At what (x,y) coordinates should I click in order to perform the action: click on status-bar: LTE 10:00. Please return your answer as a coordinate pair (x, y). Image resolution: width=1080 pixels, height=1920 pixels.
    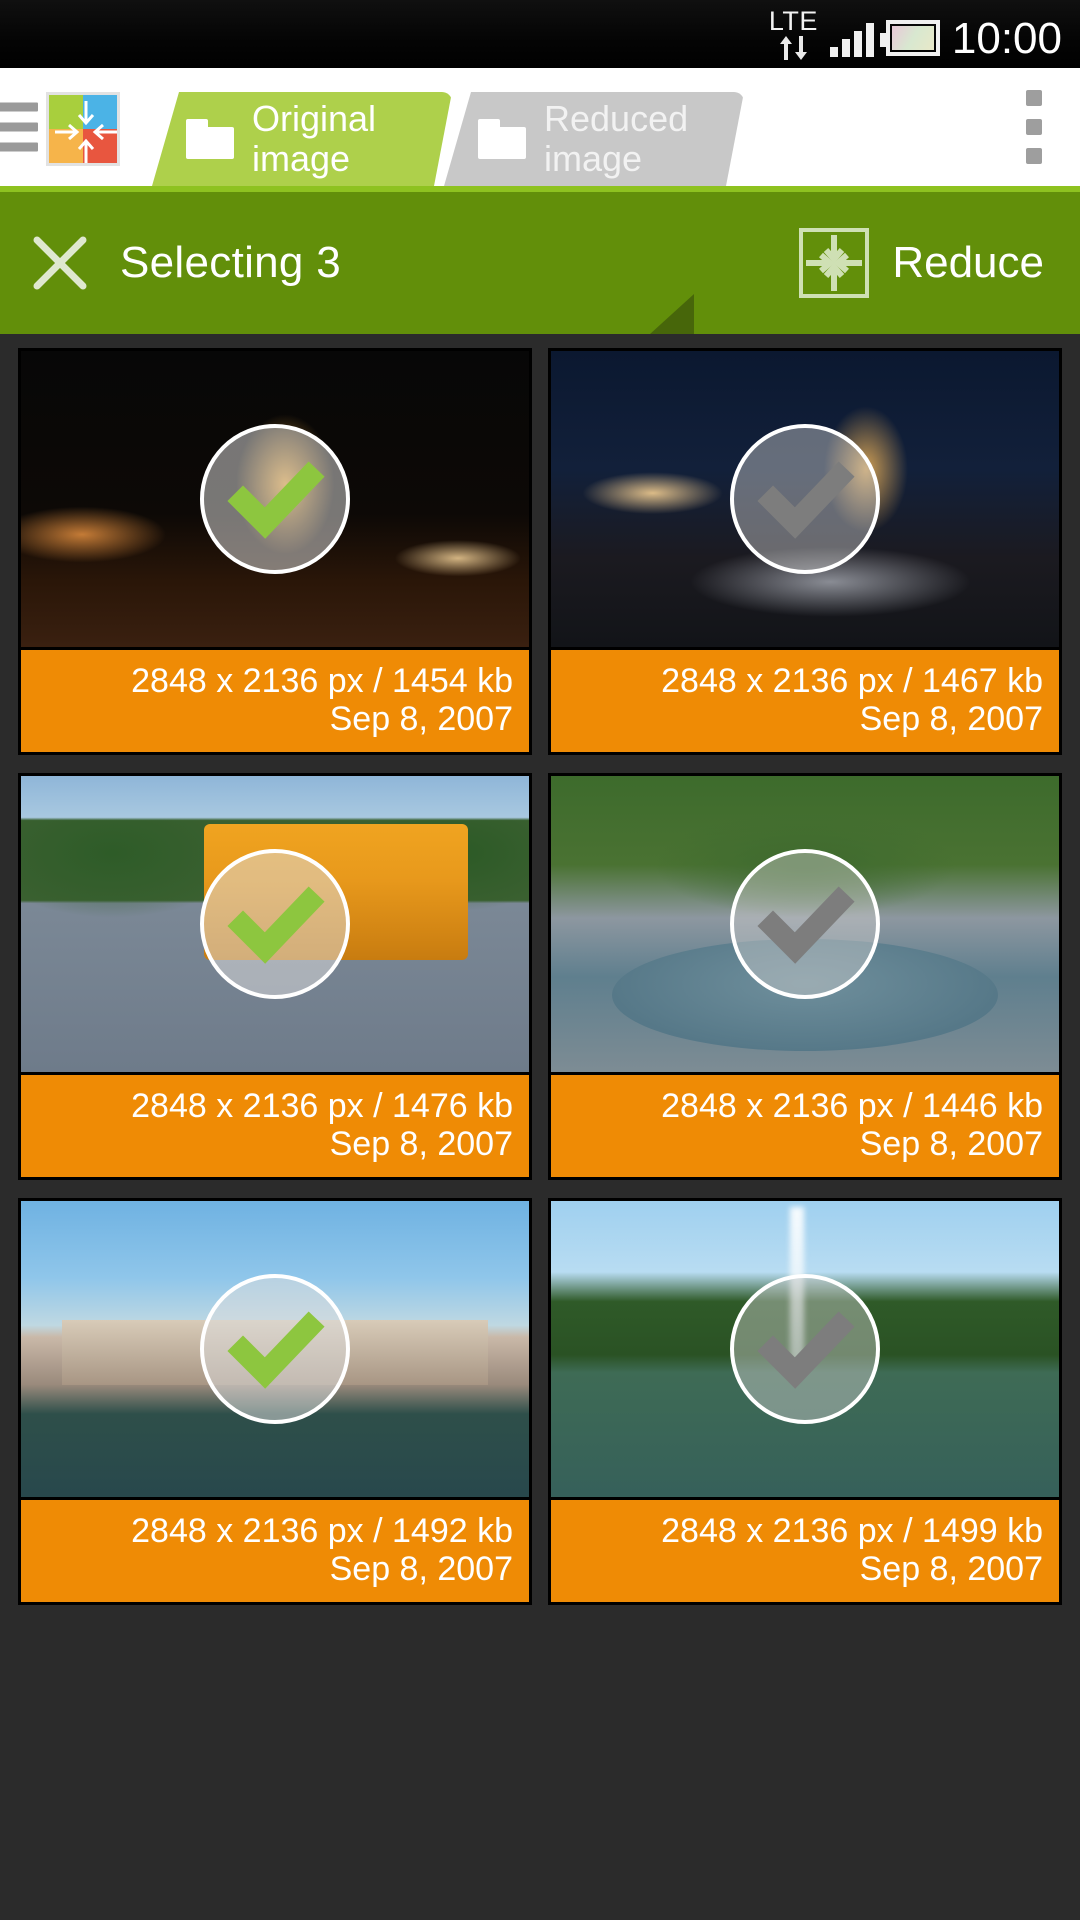
    Looking at the image, I should click on (540, 34).